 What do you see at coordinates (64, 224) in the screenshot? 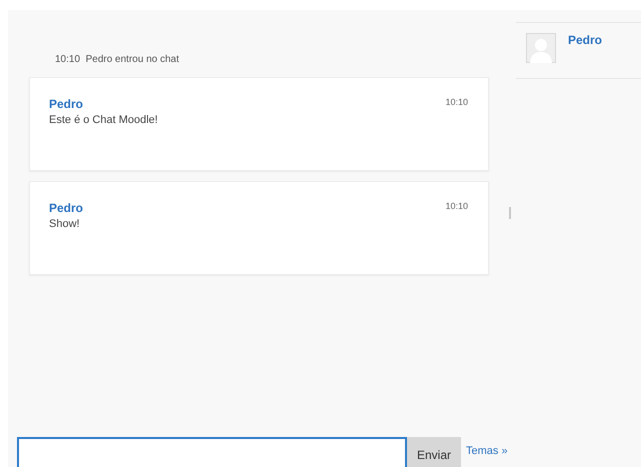
I see `message-text: Show!` at bounding box center [64, 224].